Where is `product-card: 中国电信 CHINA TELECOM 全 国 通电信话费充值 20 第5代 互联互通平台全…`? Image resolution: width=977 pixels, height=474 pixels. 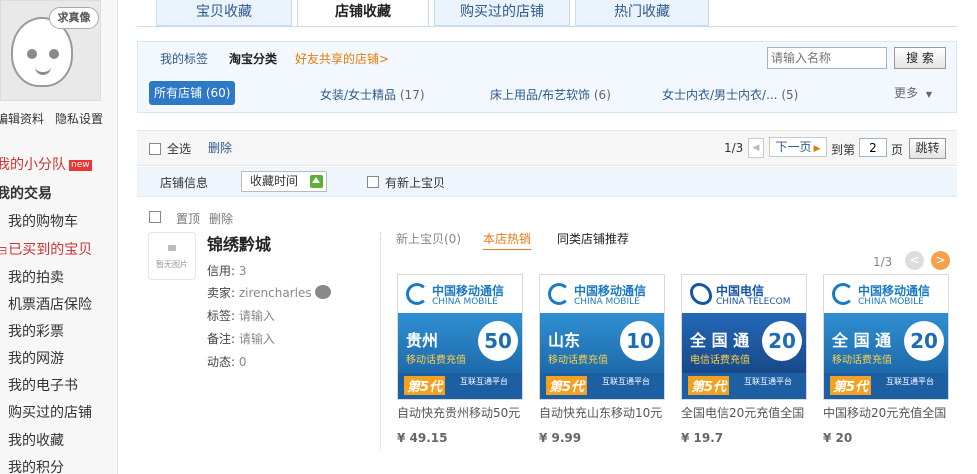
product-card: 中国电信 CHINA TELECOM 全 国 通电信话费充值 20 第5代 互联互通平台全… is located at coordinates (744, 359).